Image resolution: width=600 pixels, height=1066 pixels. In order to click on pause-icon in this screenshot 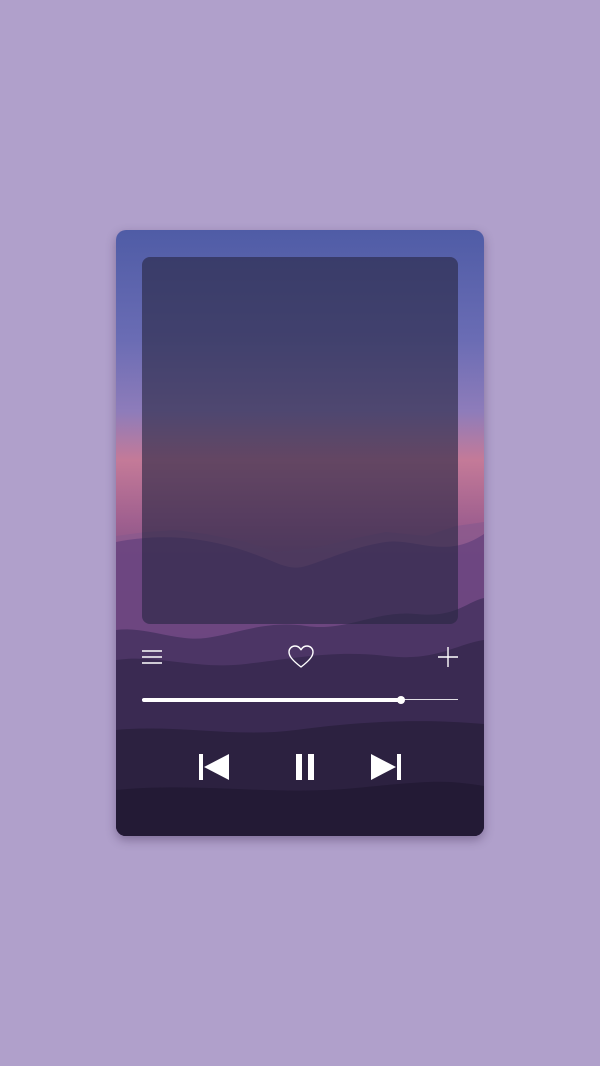, I will do `click(305, 767)`.